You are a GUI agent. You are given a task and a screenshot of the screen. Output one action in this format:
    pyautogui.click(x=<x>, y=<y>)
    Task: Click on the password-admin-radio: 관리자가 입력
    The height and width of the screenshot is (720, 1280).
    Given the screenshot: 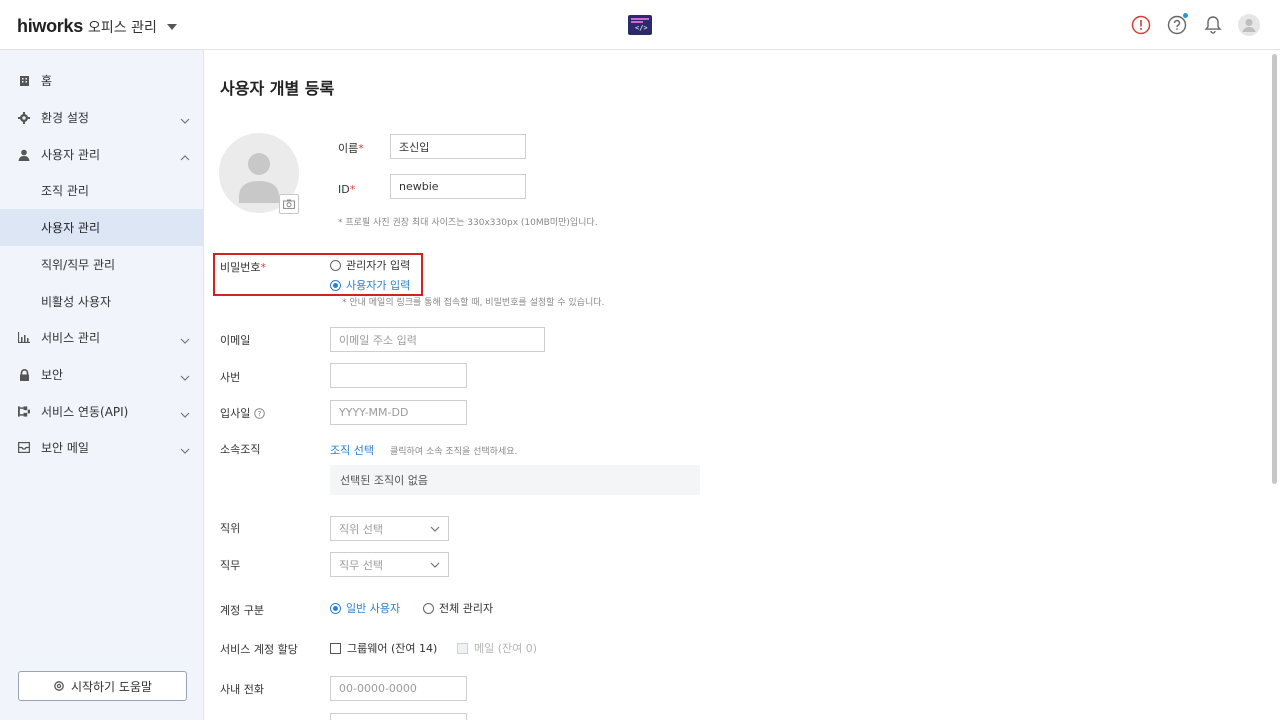 What is the action you would take?
    pyautogui.click(x=370, y=265)
    